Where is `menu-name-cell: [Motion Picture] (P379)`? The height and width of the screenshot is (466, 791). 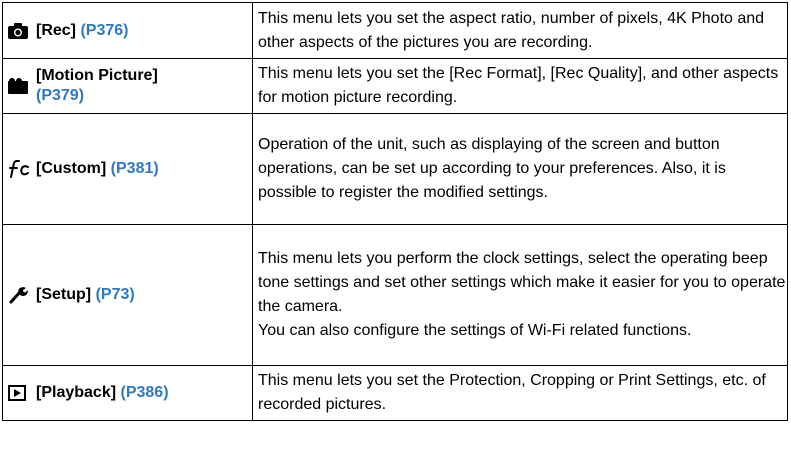
menu-name-cell: [Motion Picture] (P379) is located at coordinates (127, 86).